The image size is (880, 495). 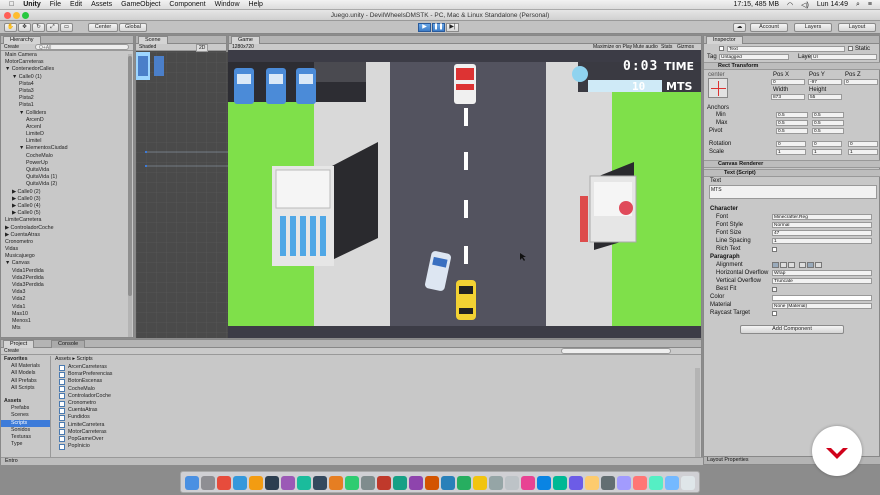 What do you see at coordinates (739, 27) in the screenshot?
I see `cloud-icon: ☁` at bounding box center [739, 27].